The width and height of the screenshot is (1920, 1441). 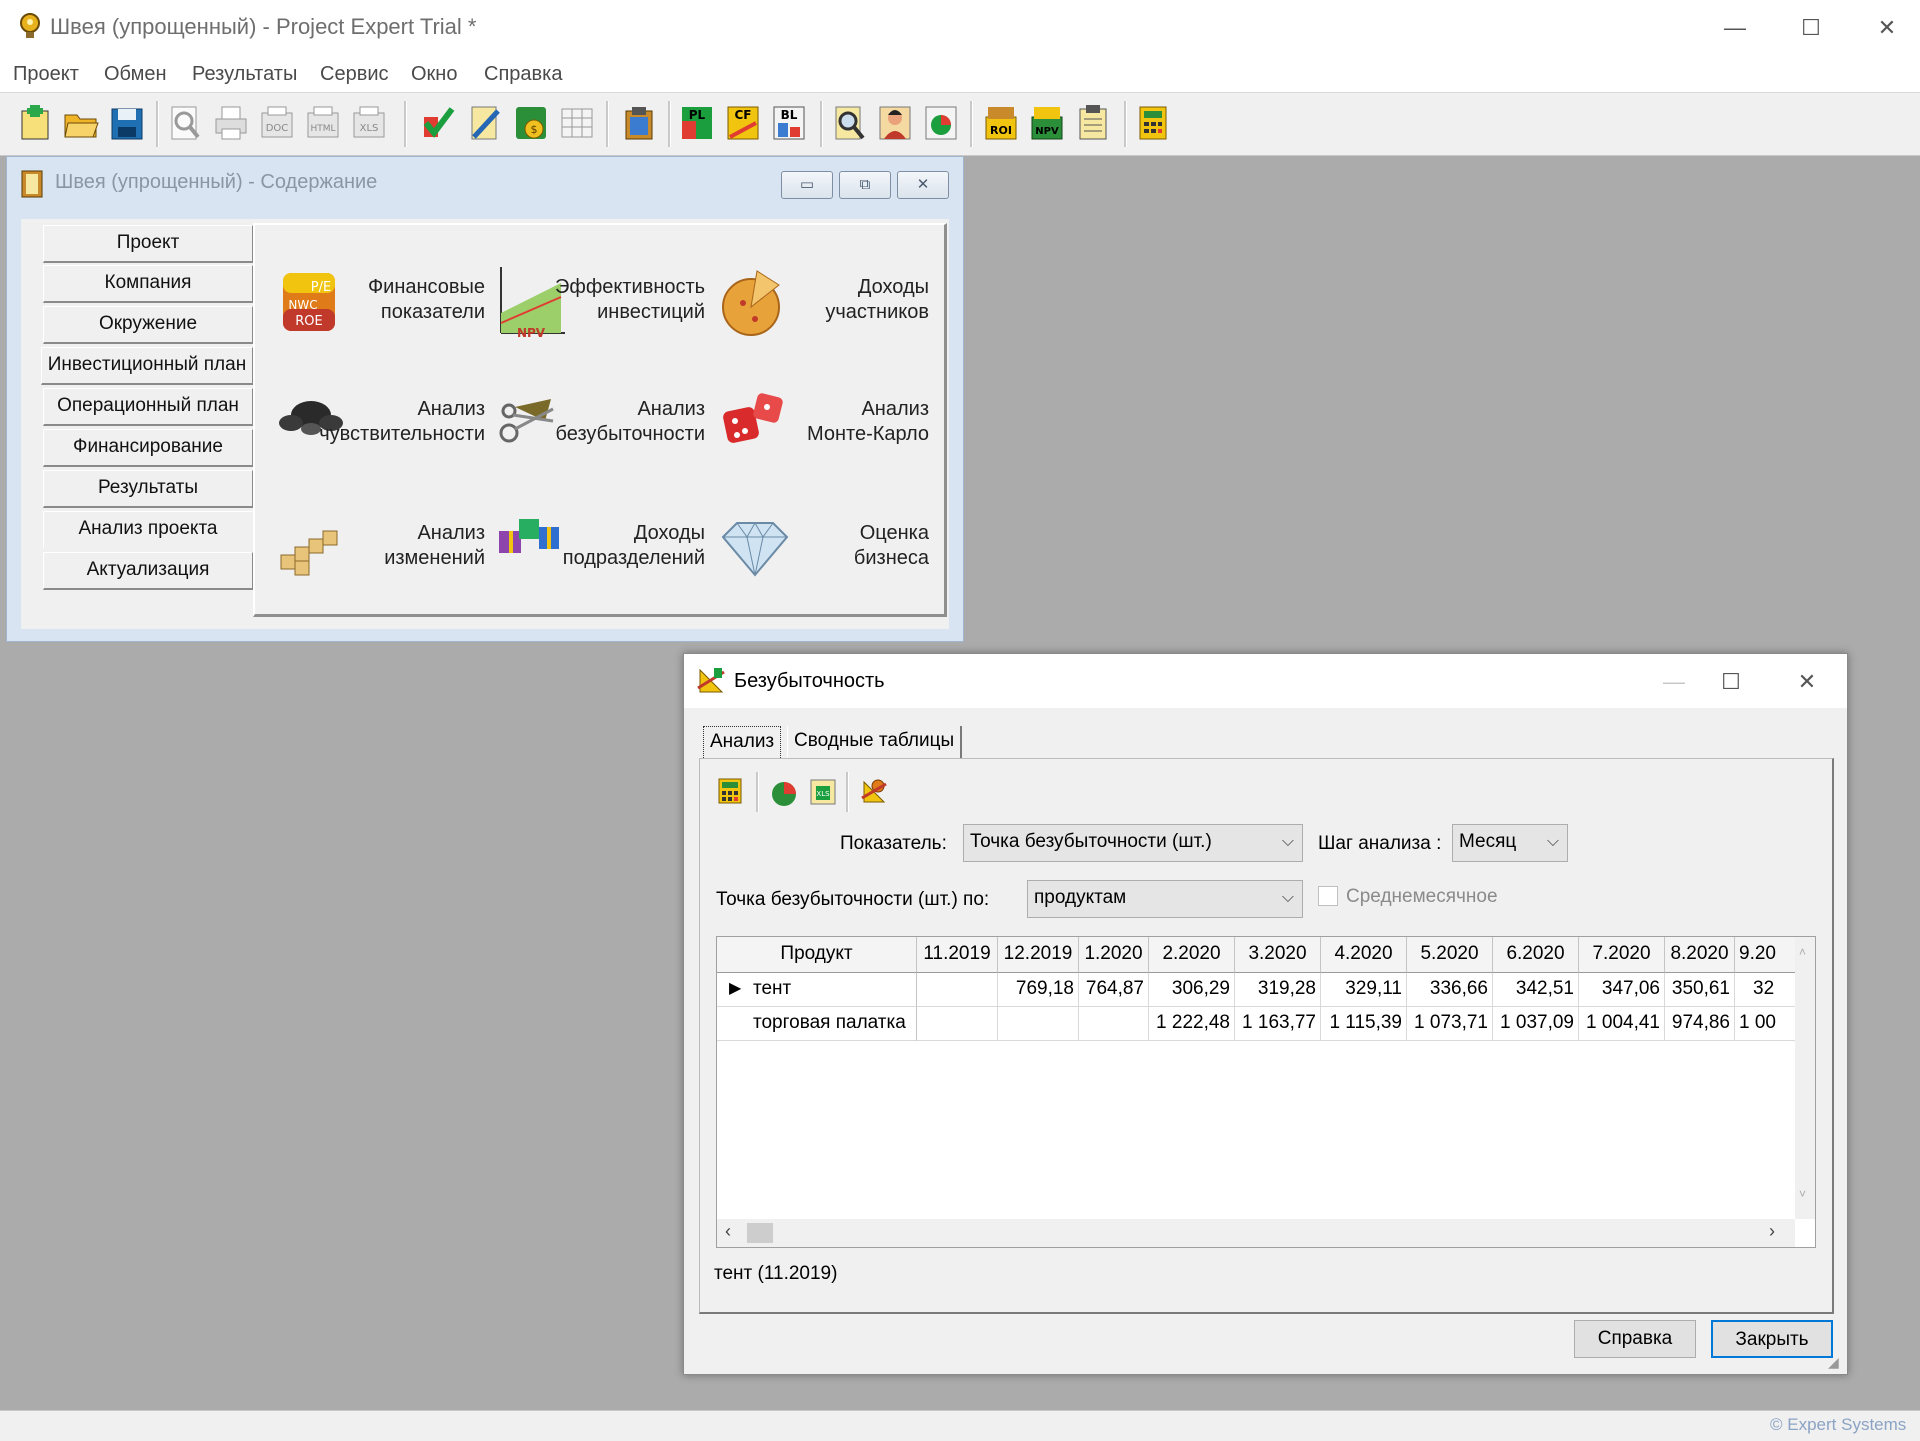 I want to click on scroll-thumb, so click(x=760, y=1233).